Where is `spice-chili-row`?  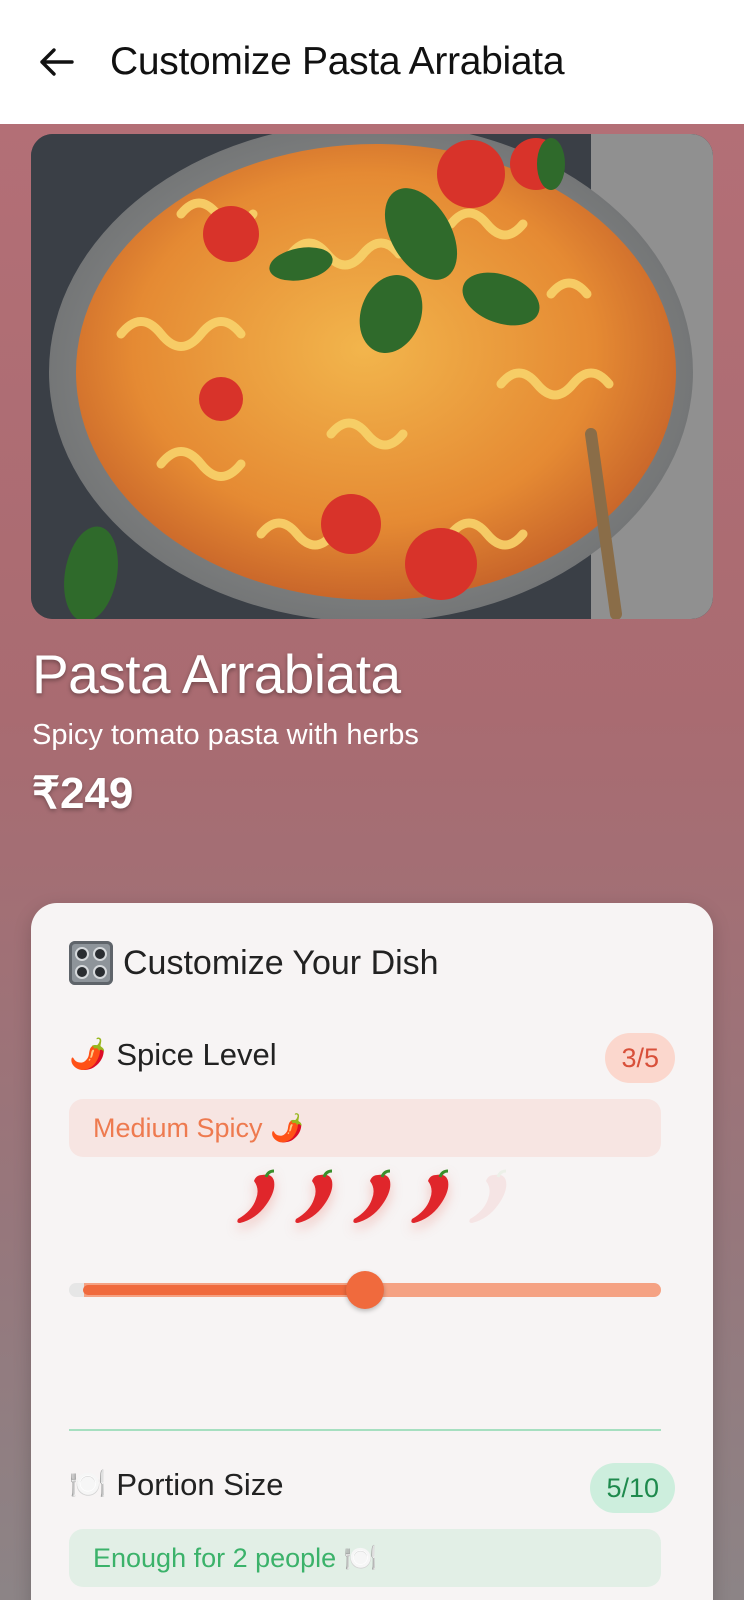
spice-chili-row is located at coordinates (372, 1201).